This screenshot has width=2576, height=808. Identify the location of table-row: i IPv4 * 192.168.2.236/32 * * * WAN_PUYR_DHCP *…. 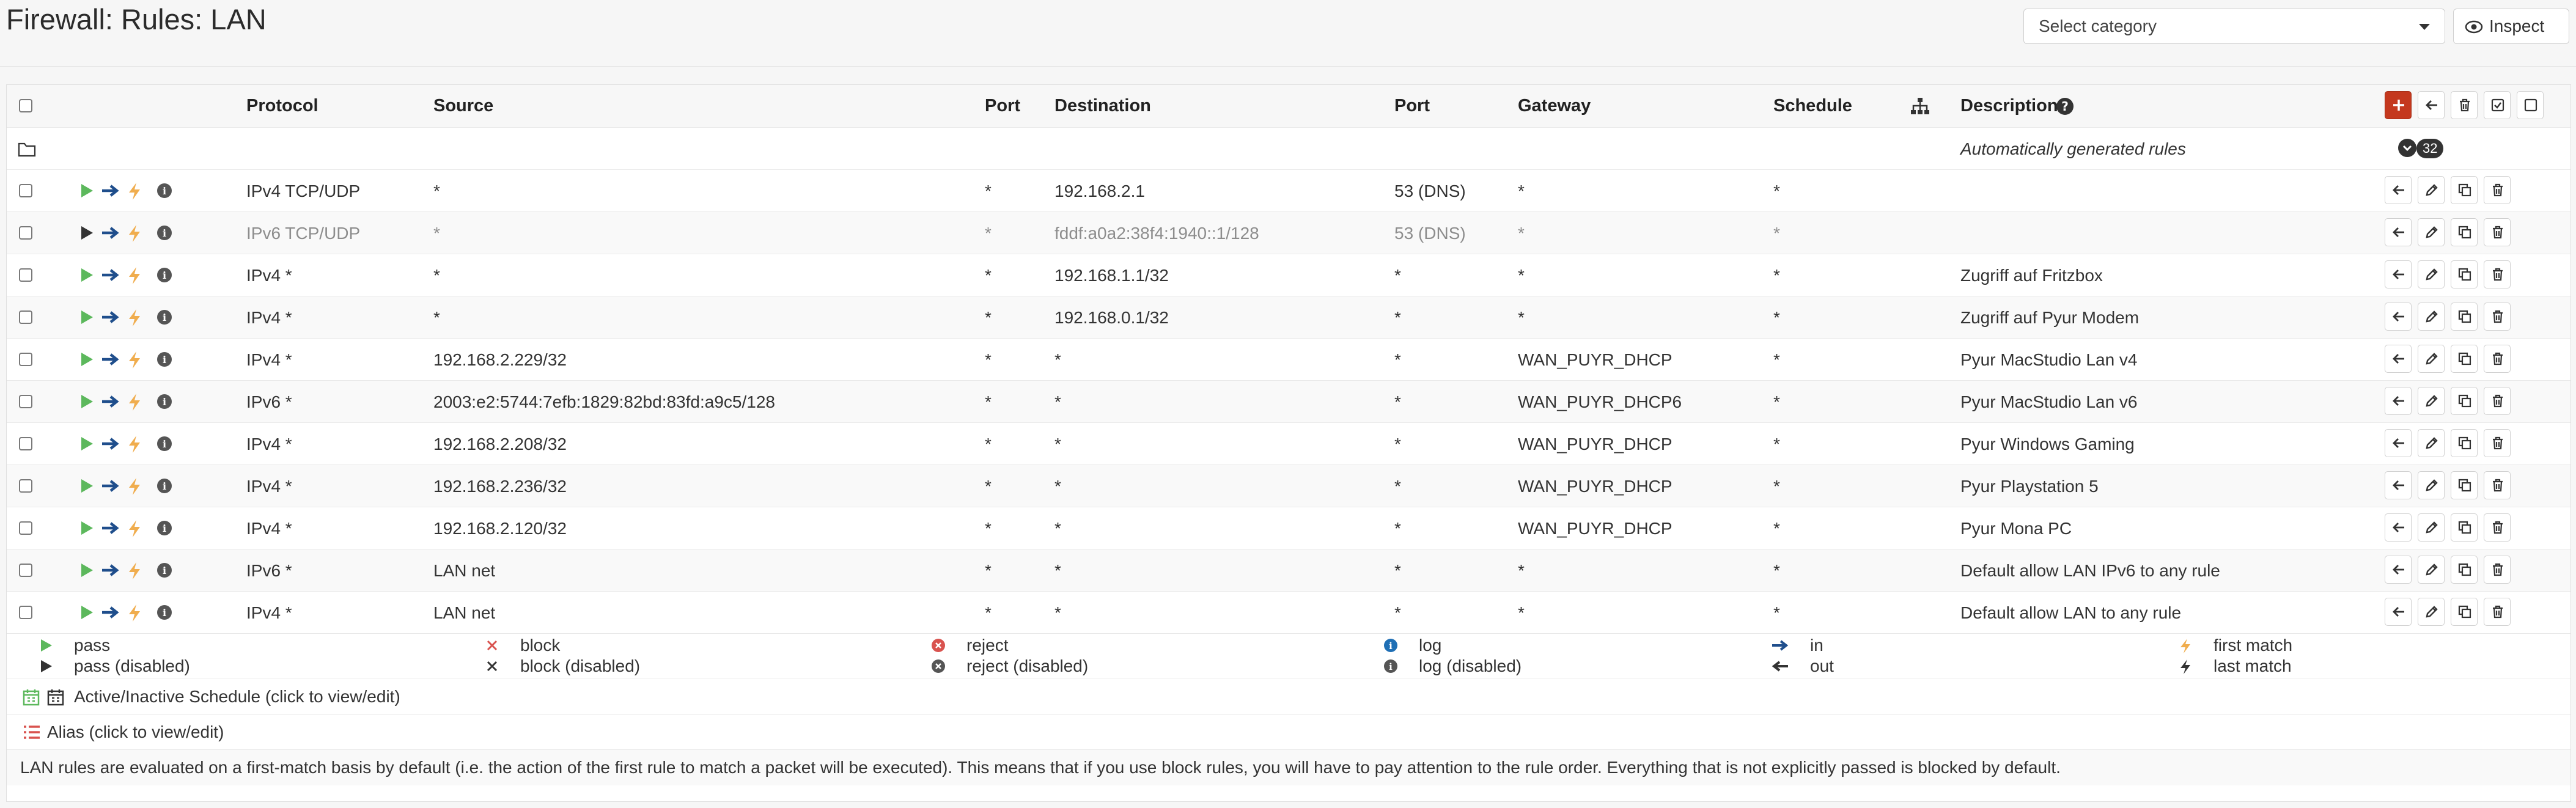
(1289, 486).